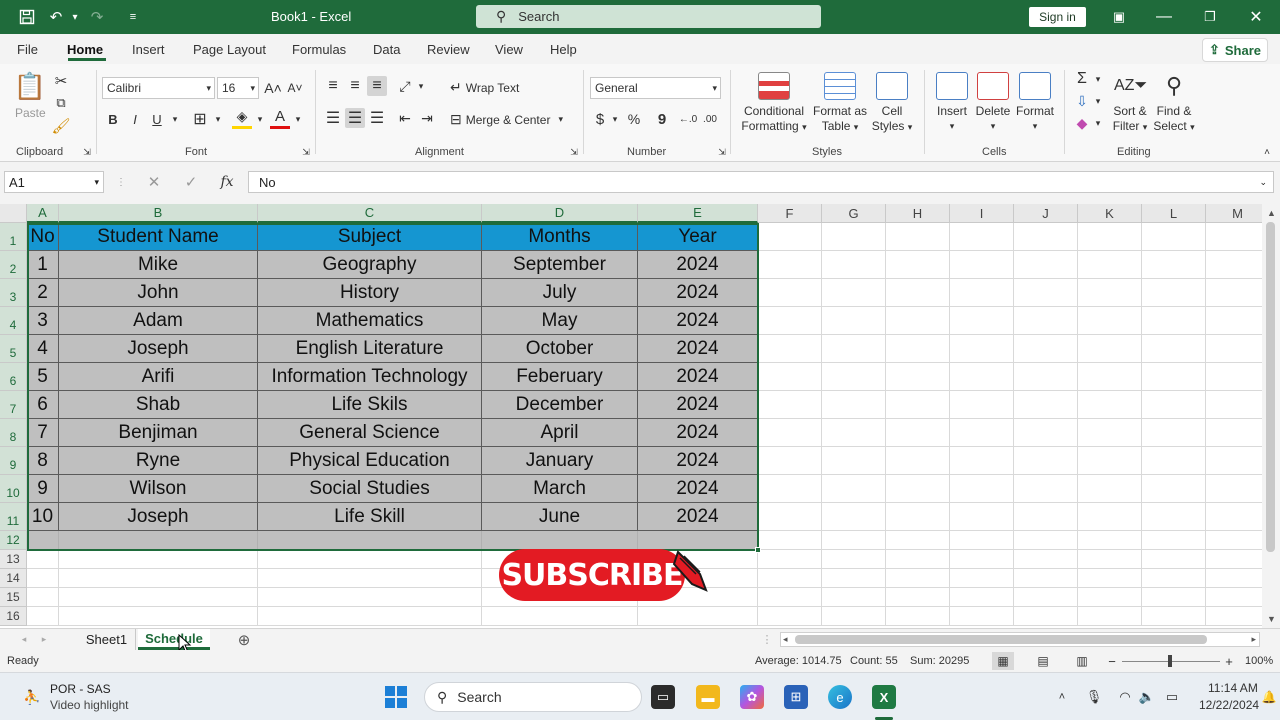 The height and width of the screenshot is (720, 1280). I want to click on row-header: 15, so click(13, 597).